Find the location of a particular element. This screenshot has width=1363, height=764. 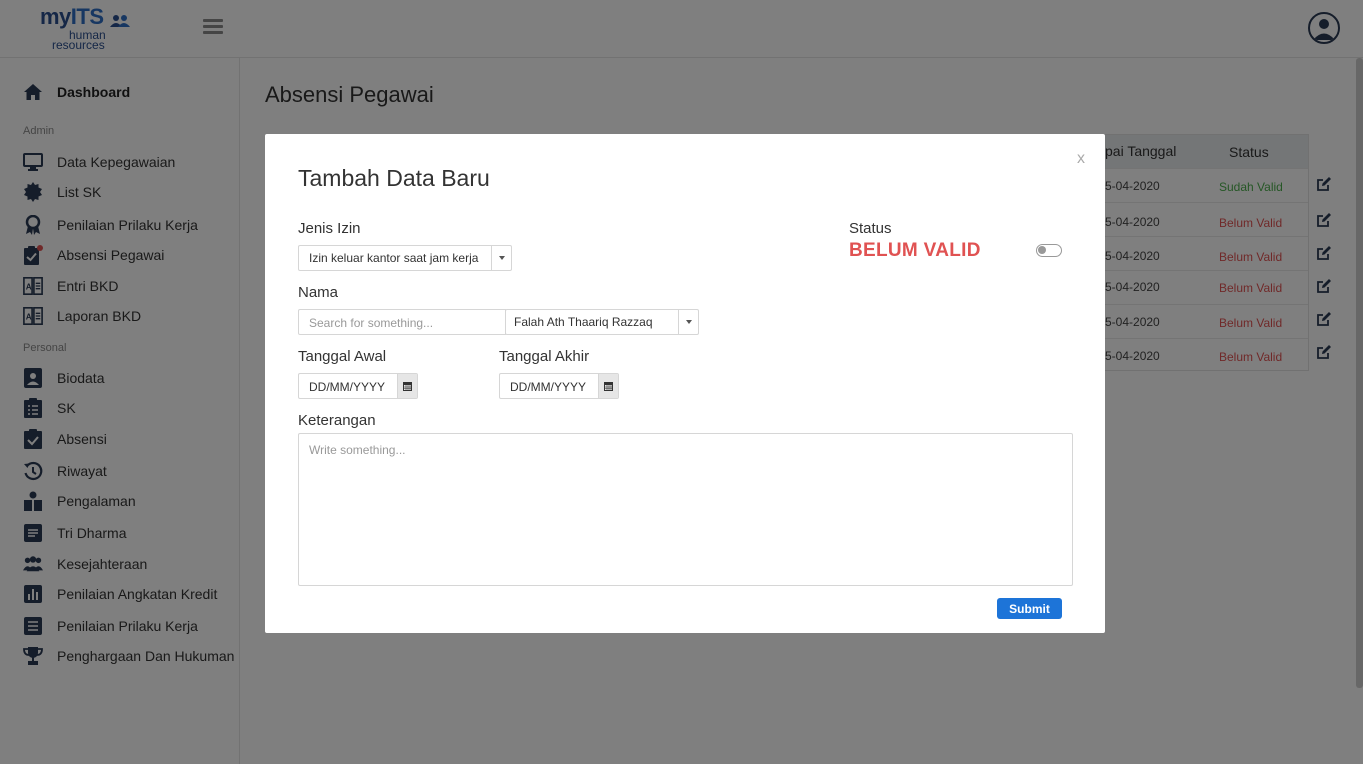

keterangan-label: Keterangan is located at coordinates (337, 420).